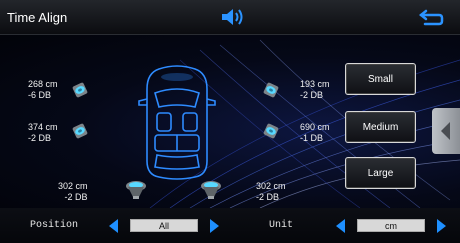  Describe the element at coordinates (43, 84) in the screenshot. I see `front-left-distance: 268 cm` at that location.